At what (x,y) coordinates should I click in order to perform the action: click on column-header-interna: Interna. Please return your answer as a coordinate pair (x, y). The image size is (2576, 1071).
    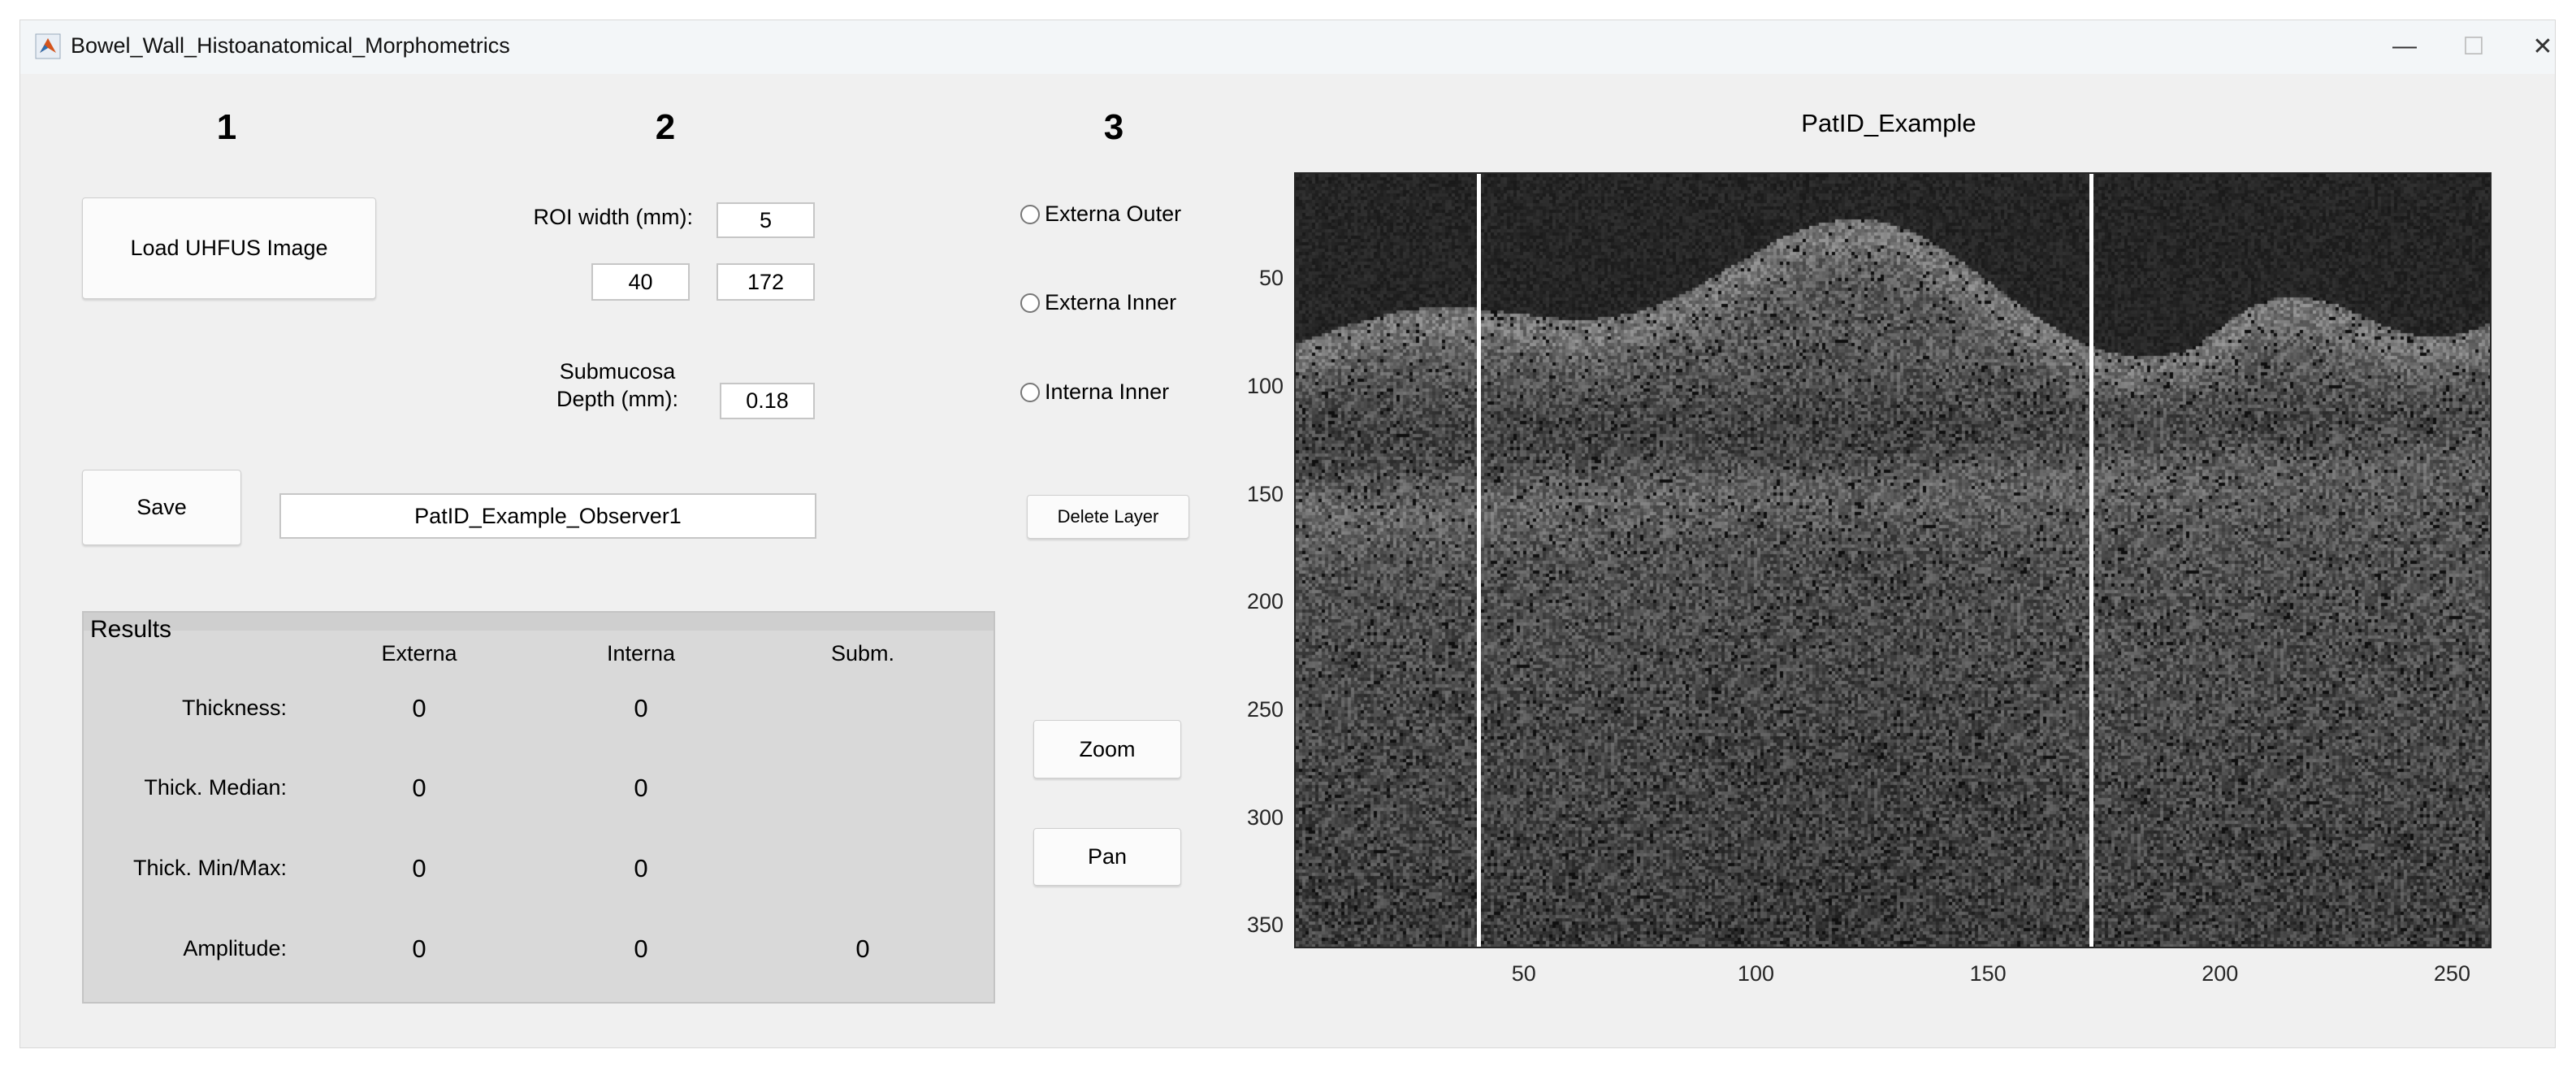
    Looking at the image, I should click on (641, 653).